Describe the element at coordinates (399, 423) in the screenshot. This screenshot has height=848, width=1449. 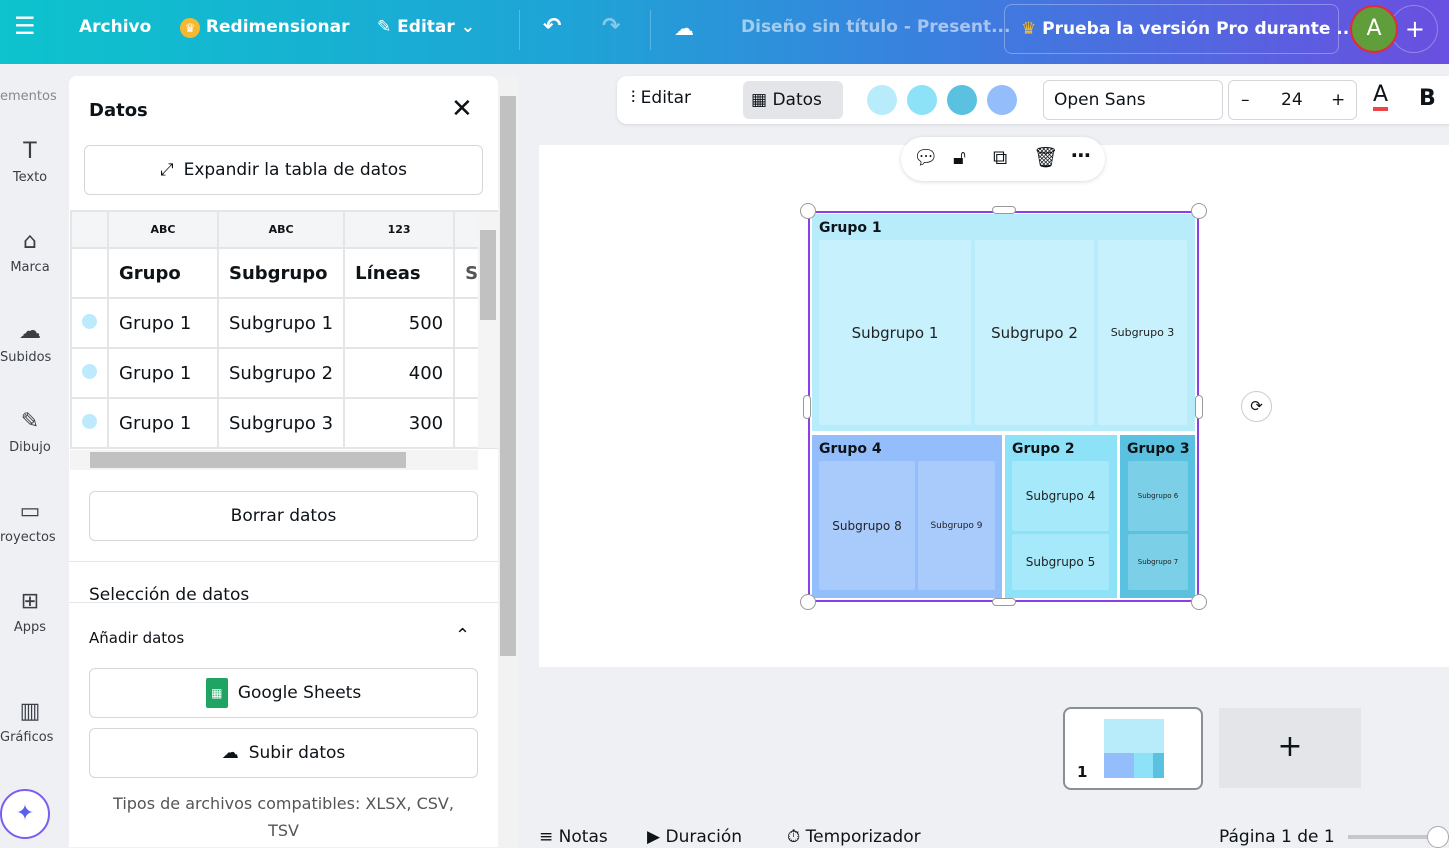
I see `cell: 300` at that location.